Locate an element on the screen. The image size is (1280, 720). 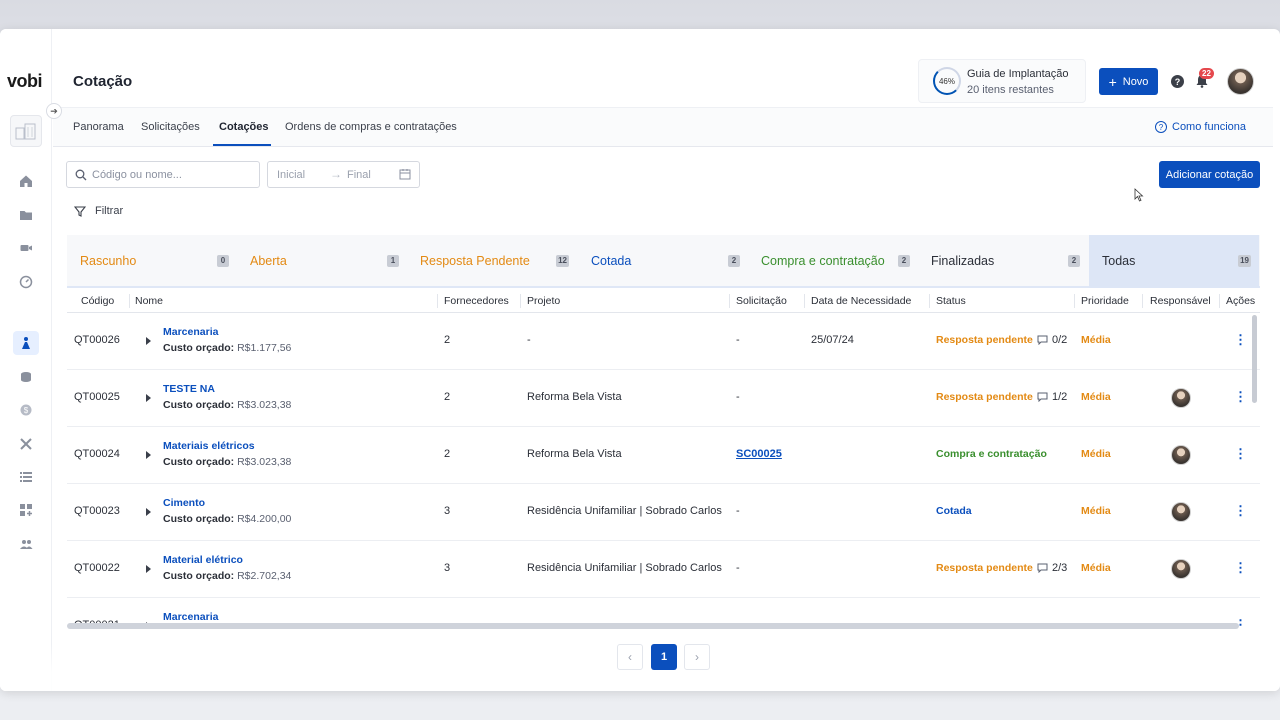
tab-ordens-de-compras: Ordens de compras e contratações is located at coordinates (371, 127).